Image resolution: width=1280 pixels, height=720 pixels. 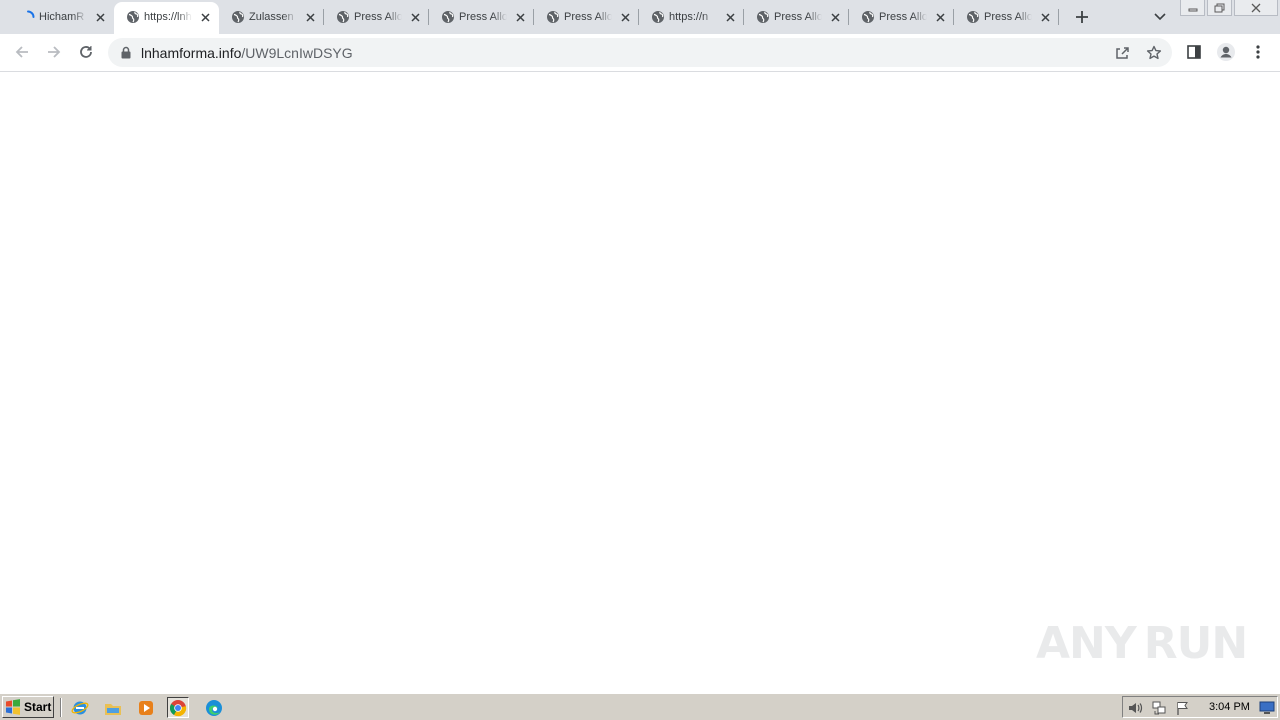 I want to click on windows-taskbar: Start 3:04 PM, so click(x=640, y=706).